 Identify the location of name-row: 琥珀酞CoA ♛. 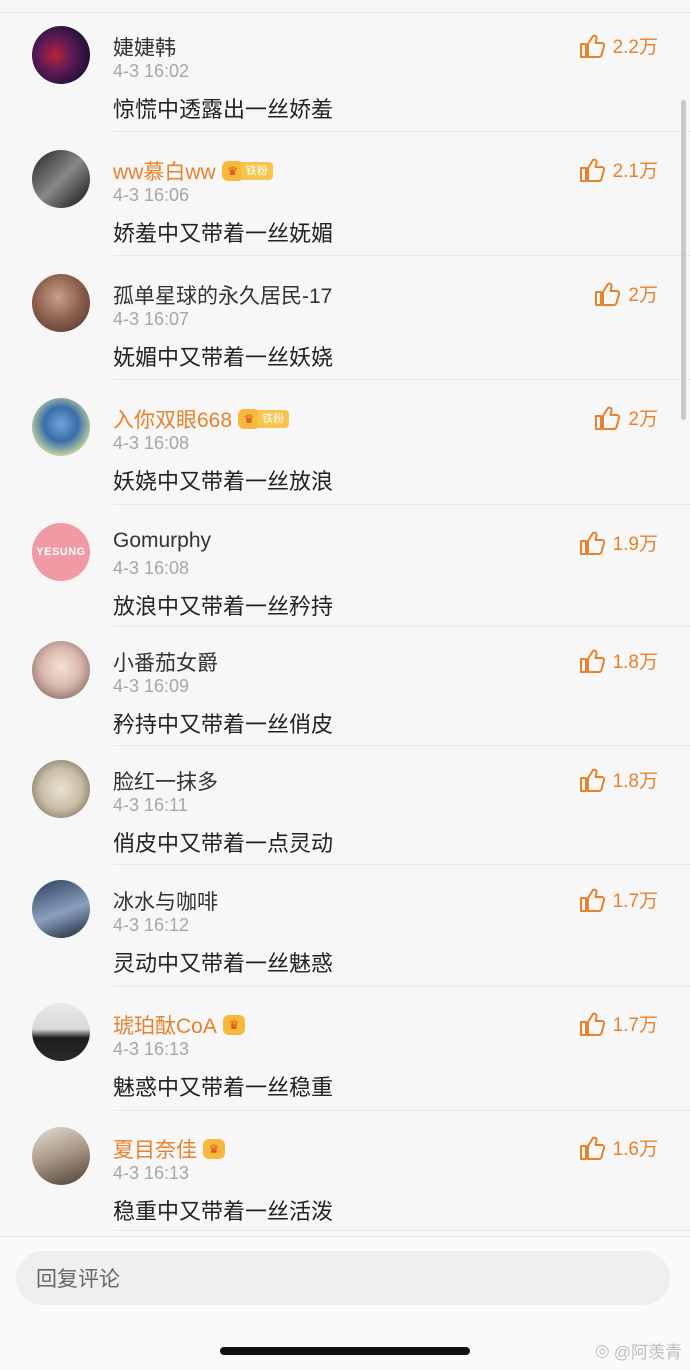
(179, 1025).